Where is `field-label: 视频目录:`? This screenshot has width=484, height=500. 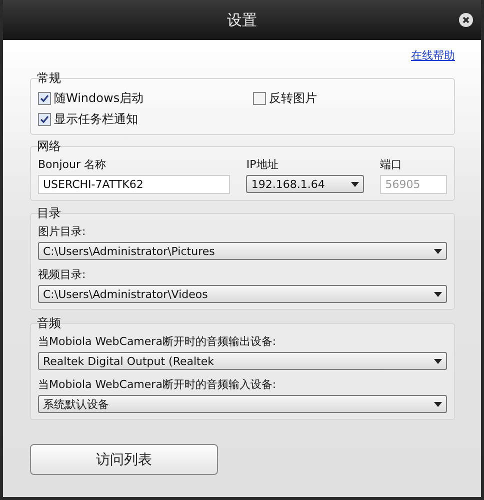 field-label: 视频目录: is located at coordinates (62, 275).